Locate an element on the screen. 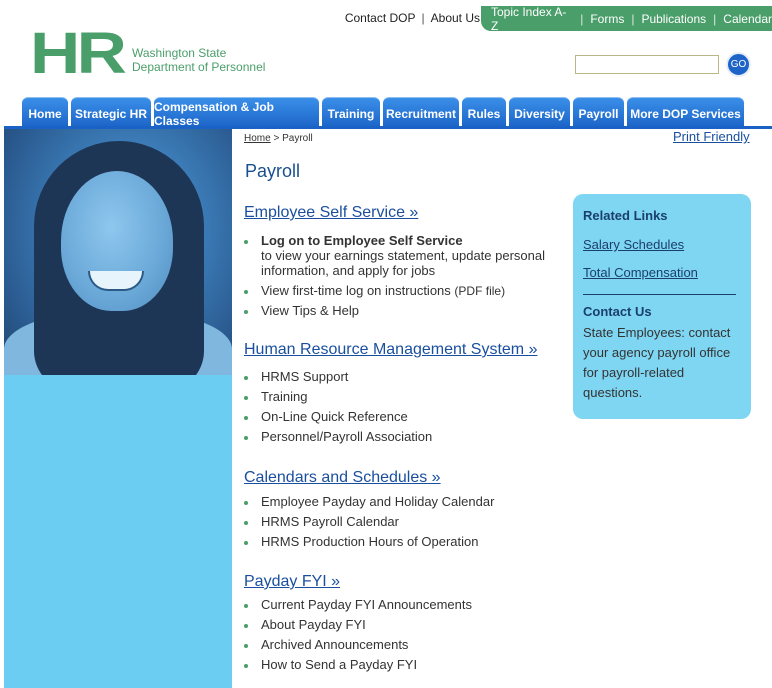 This screenshot has width=772, height=688. list-item-fyi: How to Send a Payday FYI is located at coordinates (339, 664).